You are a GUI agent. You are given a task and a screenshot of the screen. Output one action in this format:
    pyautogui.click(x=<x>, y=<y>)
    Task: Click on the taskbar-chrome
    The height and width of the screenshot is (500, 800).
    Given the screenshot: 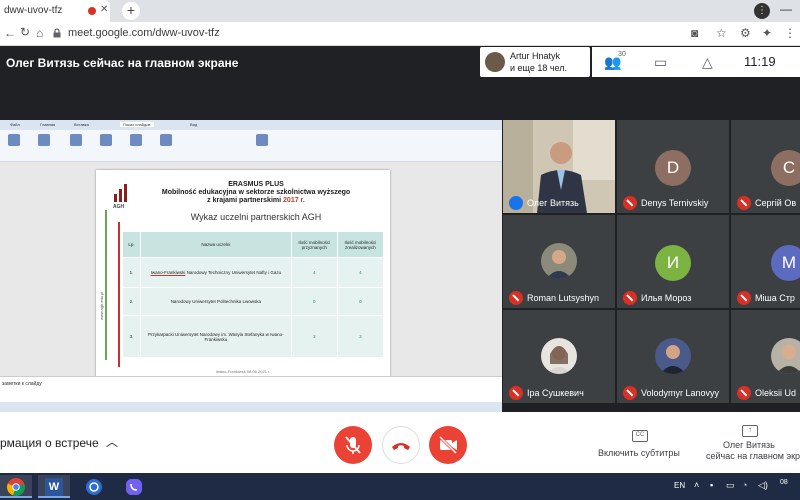 What is the action you would take?
    pyautogui.click(x=16, y=486)
    